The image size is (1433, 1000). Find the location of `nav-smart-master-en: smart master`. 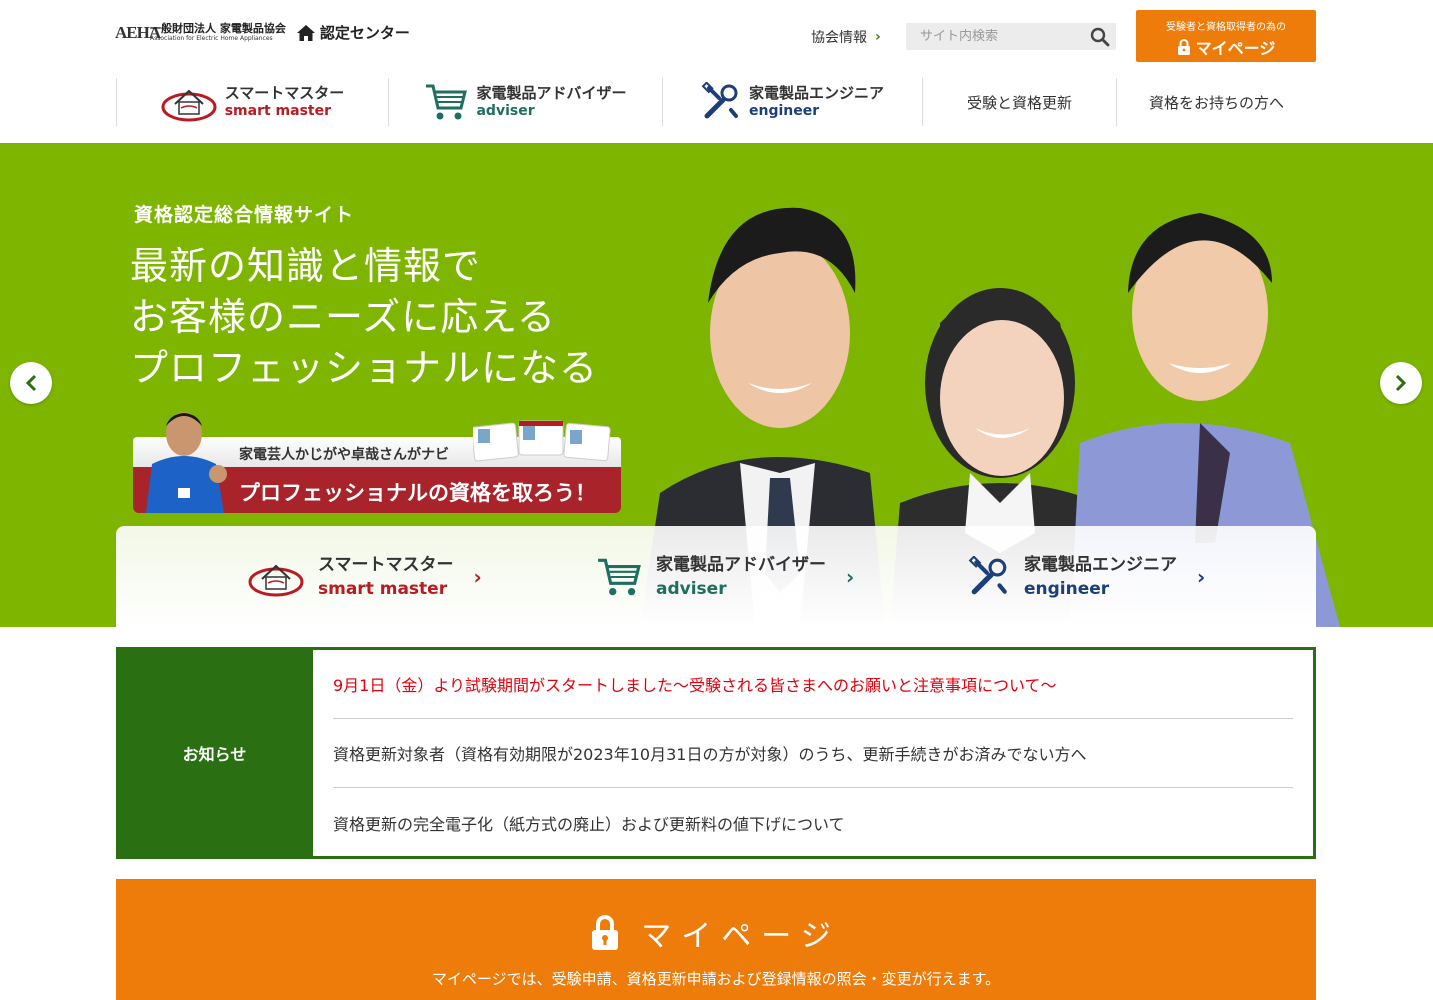

nav-smart-master-en: smart master is located at coordinates (278, 111).